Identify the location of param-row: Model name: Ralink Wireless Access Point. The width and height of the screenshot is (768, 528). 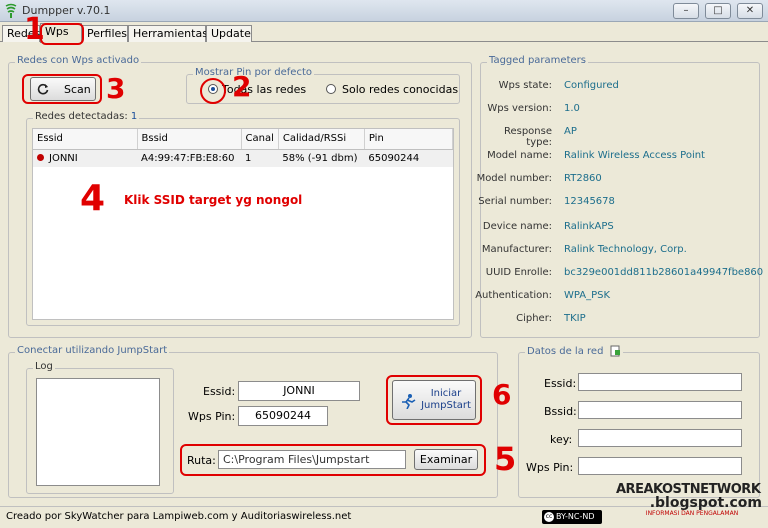
(596, 155).